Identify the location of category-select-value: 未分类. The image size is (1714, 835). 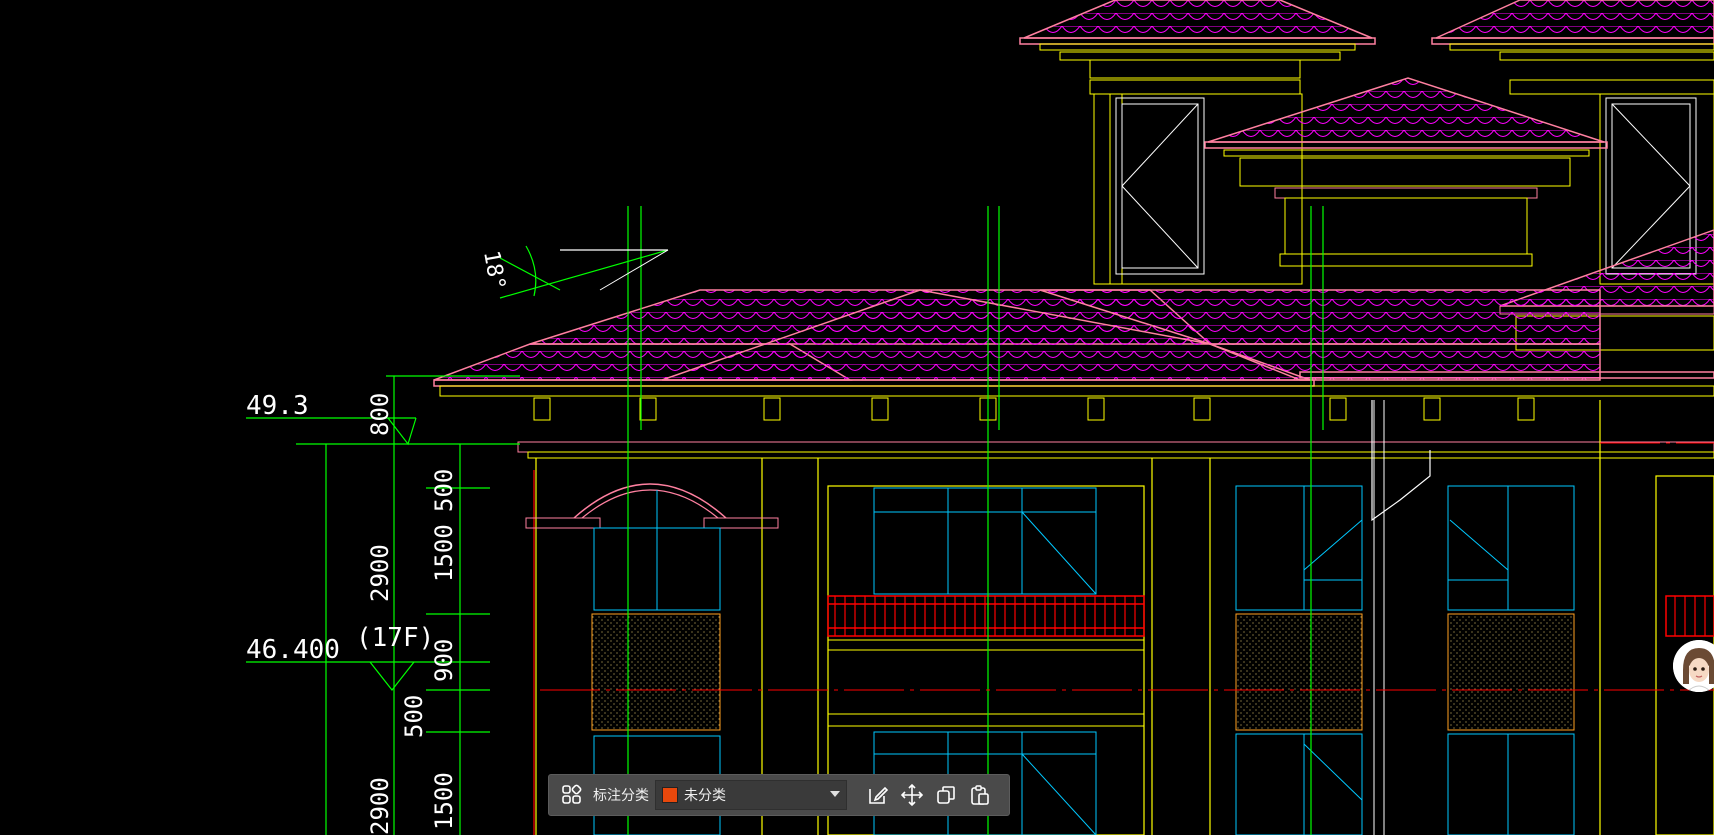
(705, 796).